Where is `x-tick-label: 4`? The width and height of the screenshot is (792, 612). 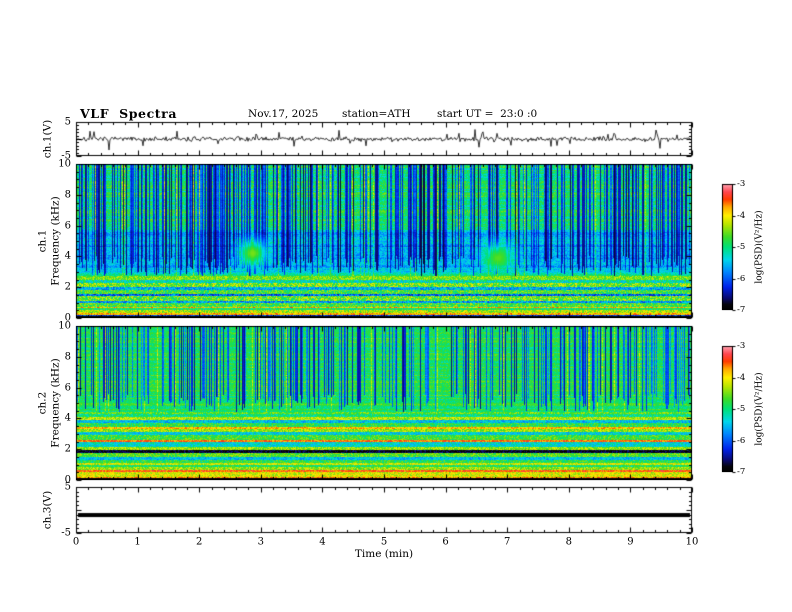
x-tick-label: 4 is located at coordinates (322, 542).